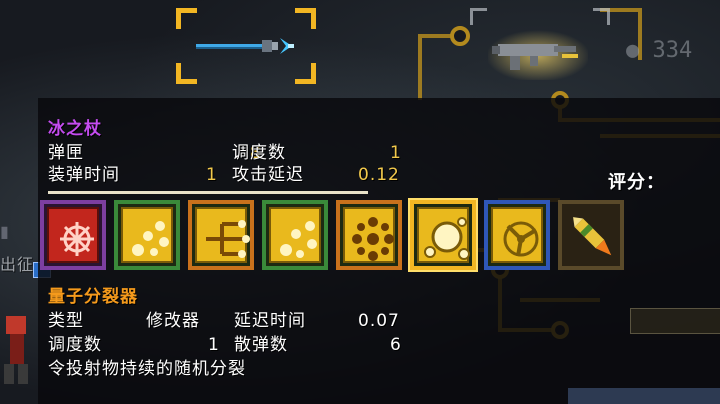  Describe the element at coordinates (212, 175) in the screenshot. I see `stat-value: 1` at that location.